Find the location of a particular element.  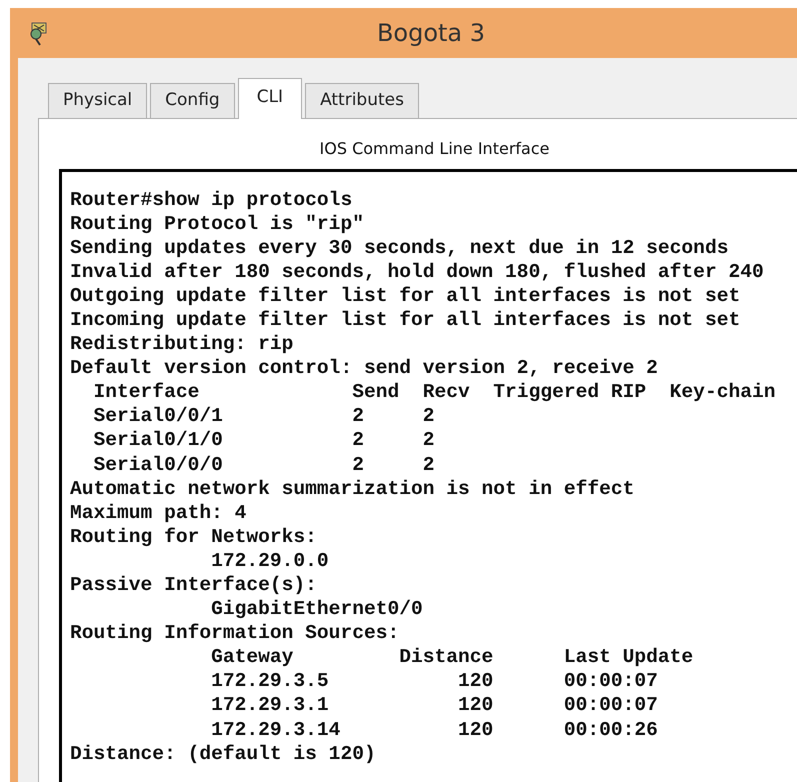

terminal-line: Routing Protocol is "rip" is located at coordinates (217, 224).